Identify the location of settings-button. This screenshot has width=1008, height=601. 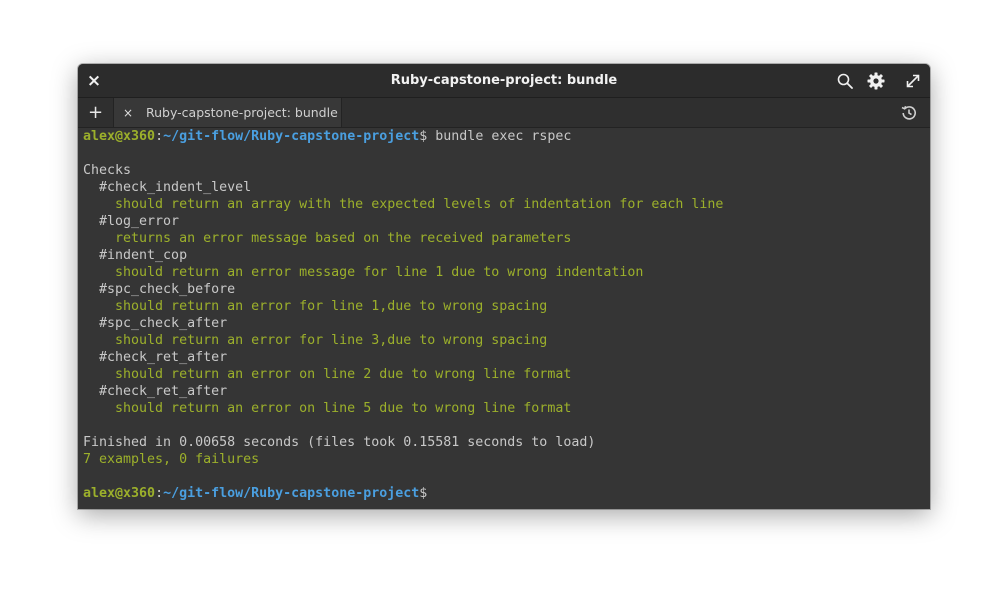
(876, 80).